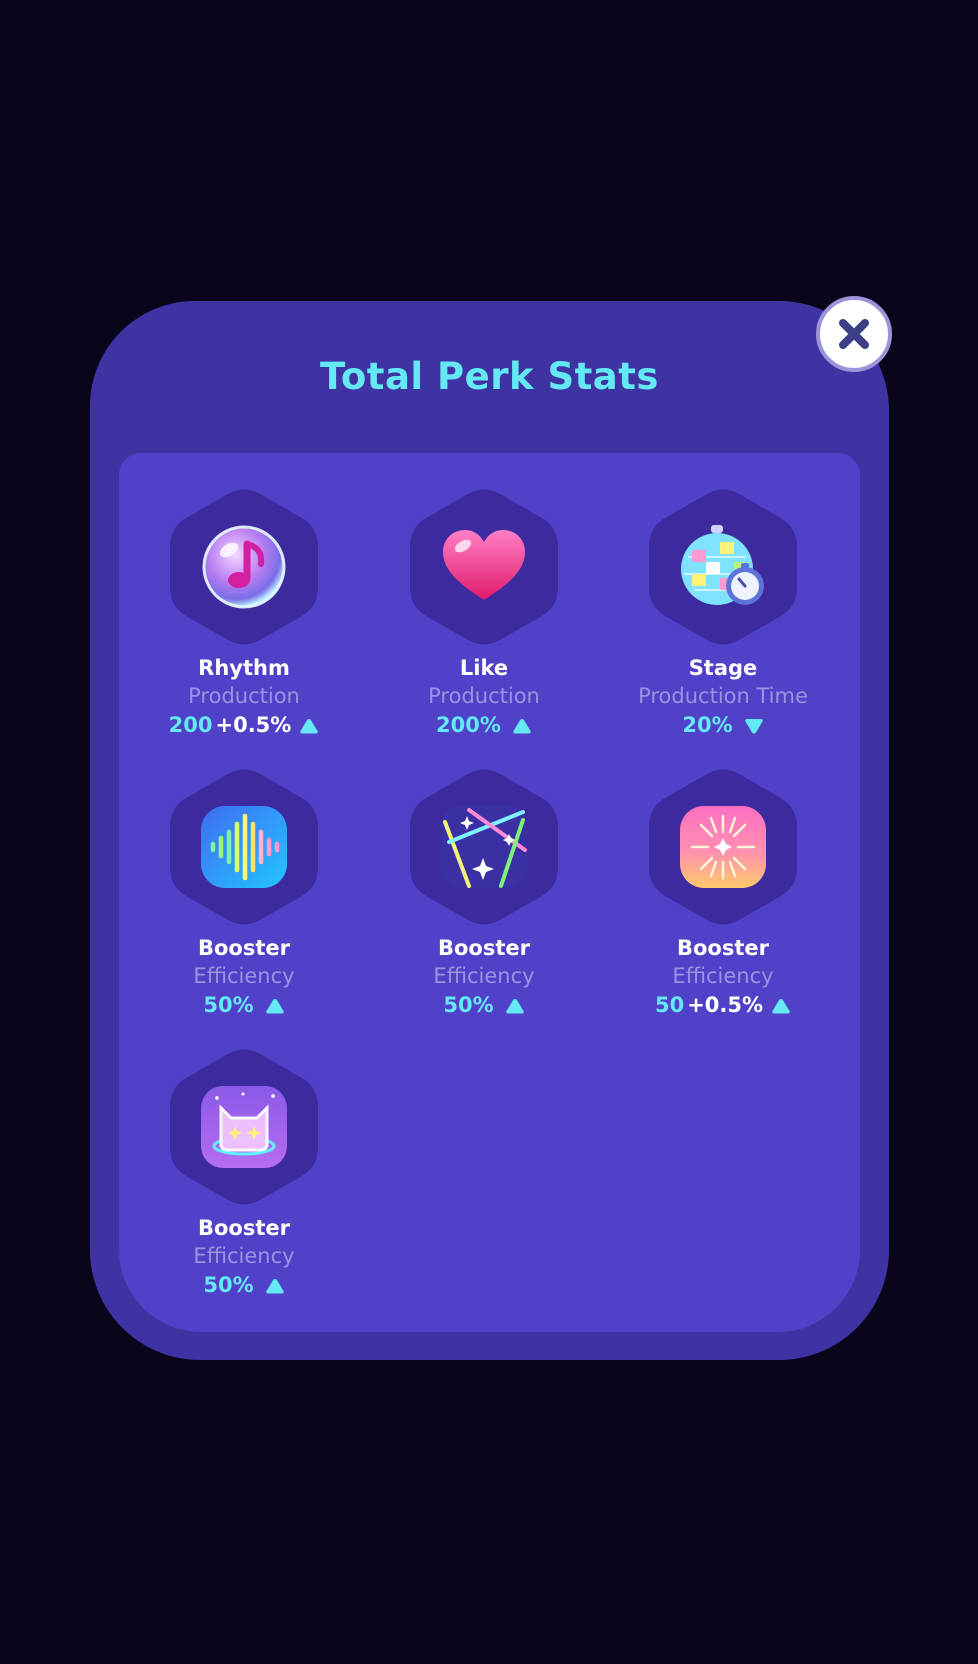  What do you see at coordinates (723, 696) in the screenshot?
I see `perk-stat-label: Production Time` at bounding box center [723, 696].